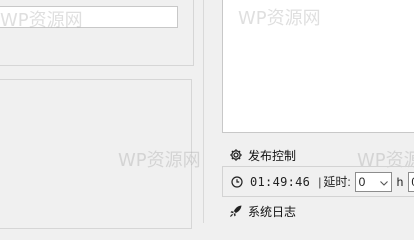  Describe the element at coordinates (373, 181) in the screenshot. I see `delay-hours-dropdown: 0` at that location.